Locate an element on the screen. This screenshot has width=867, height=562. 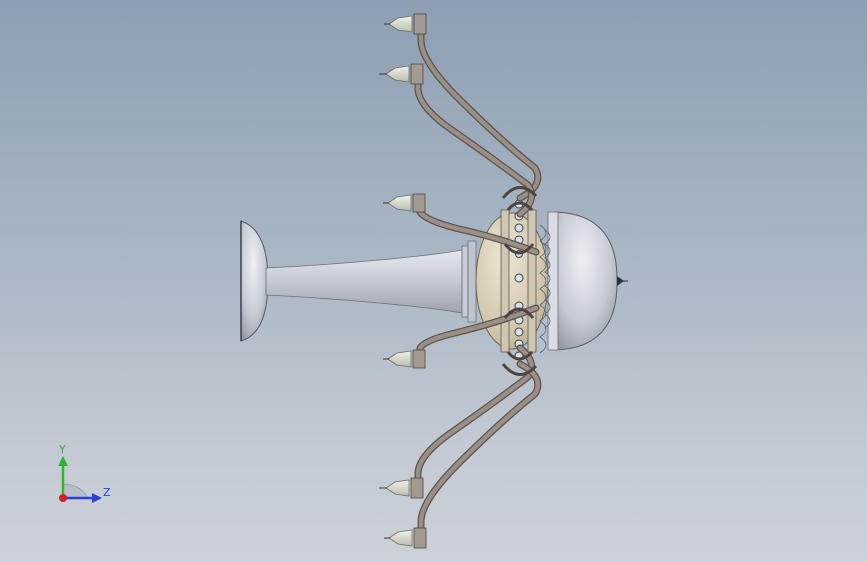
bottom-bowl is located at coordinates (587, 281).